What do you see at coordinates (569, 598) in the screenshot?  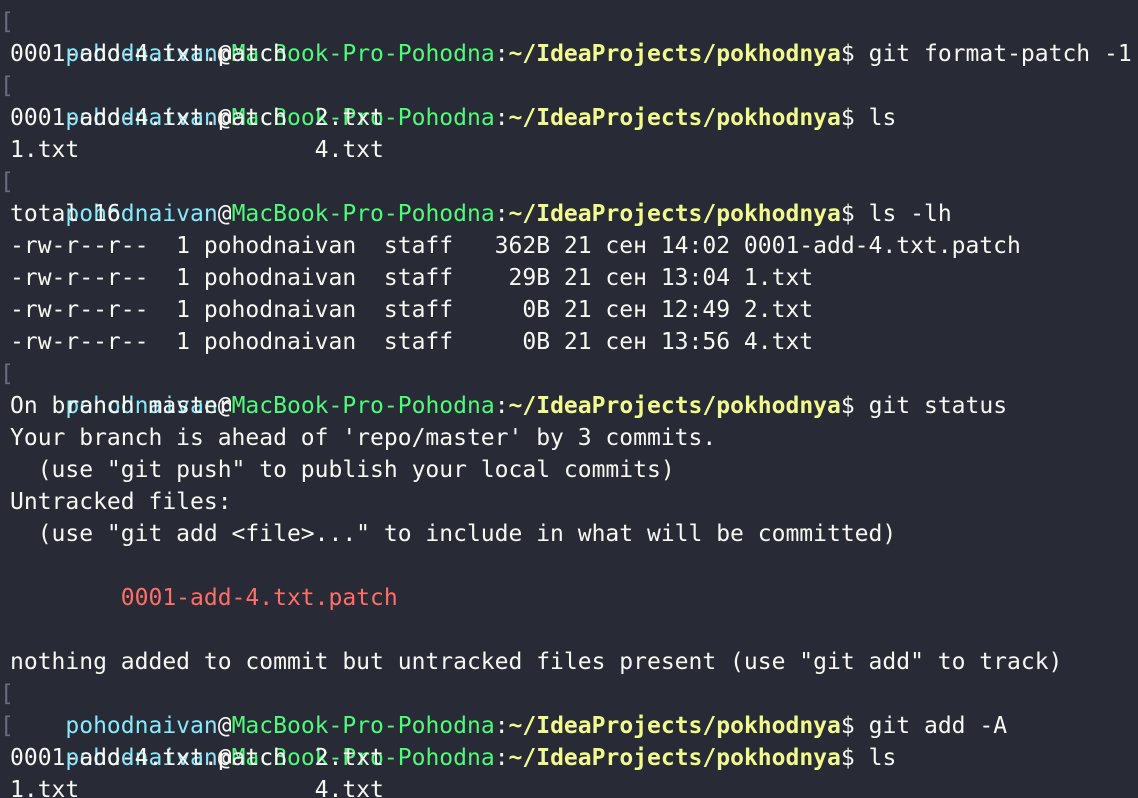 I see `untracked-file-line: 0001-add-4.txt.patch` at bounding box center [569, 598].